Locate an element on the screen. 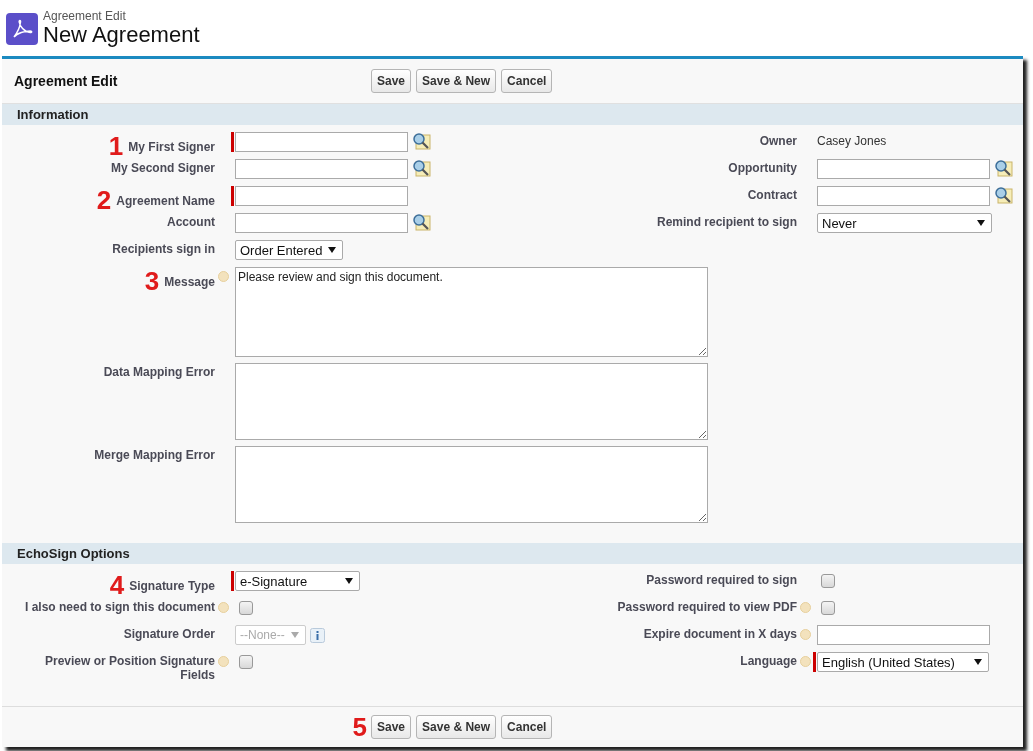 This screenshot has height=751, width=1033. form-title: Agreement Edit is located at coordinates (66, 81).